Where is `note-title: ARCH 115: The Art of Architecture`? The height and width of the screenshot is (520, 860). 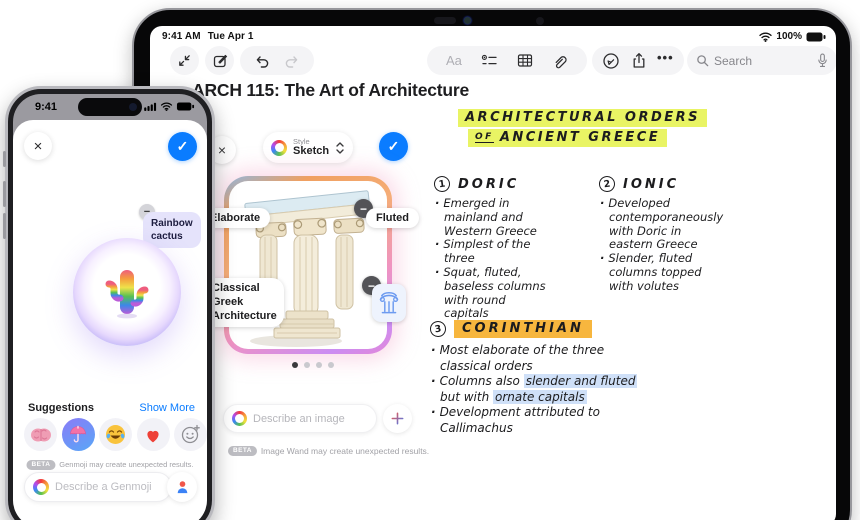
note-title: ARCH 115: The Art of Architecture is located at coordinates (331, 90).